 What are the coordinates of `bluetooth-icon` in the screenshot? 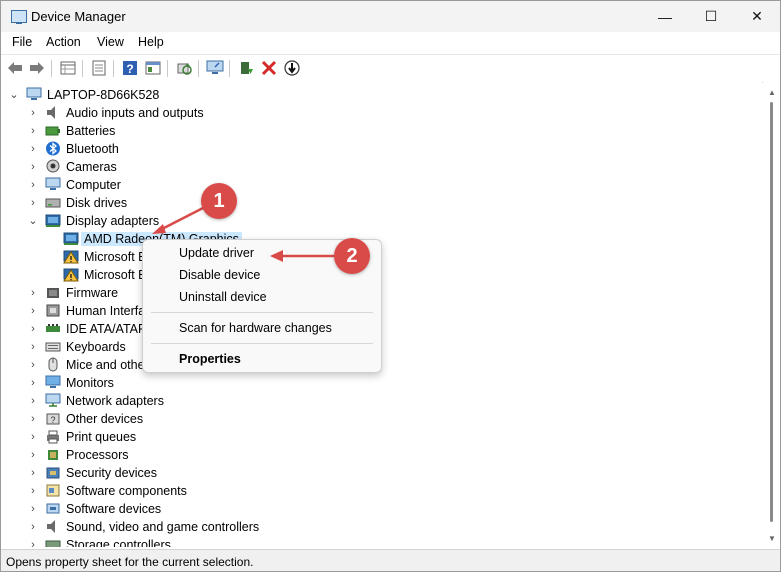 It's located at (53, 148).